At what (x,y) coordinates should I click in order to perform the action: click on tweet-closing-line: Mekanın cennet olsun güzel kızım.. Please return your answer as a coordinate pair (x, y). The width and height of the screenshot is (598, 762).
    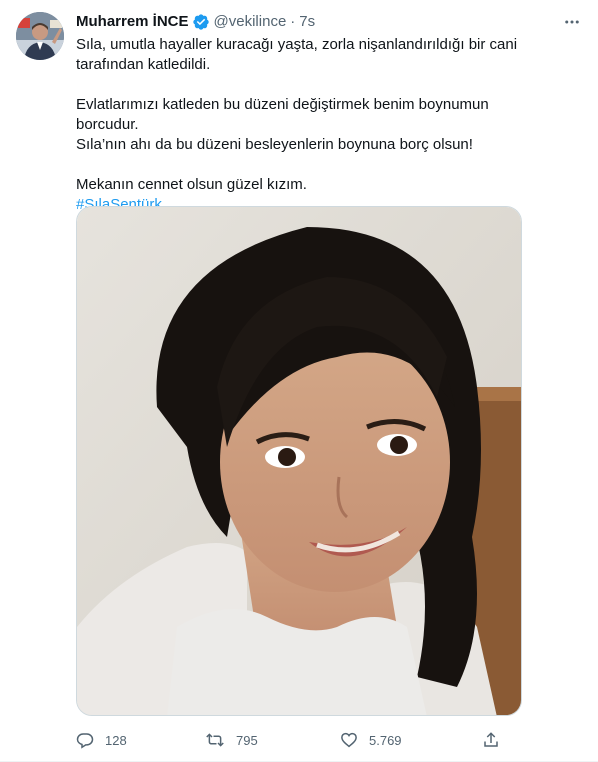
    Looking at the image, I should click on (191, 184).